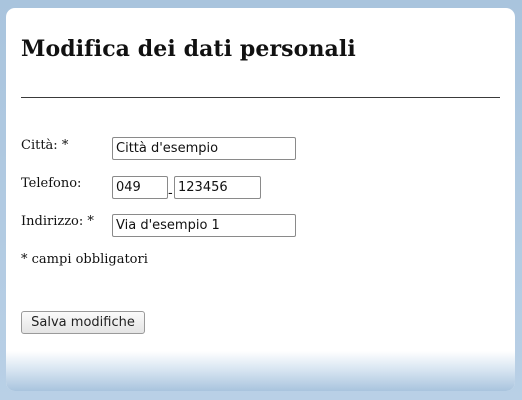 The image size is (522, 400). I want to click on title-divider, so click(260, 97).